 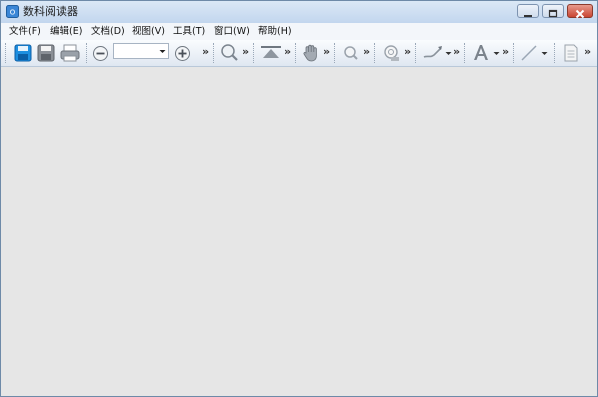 What do you see at coordinates (25, 31) in the screenshot?
I see `menu-file: 文件(F)` at bounding box center [25, 31].